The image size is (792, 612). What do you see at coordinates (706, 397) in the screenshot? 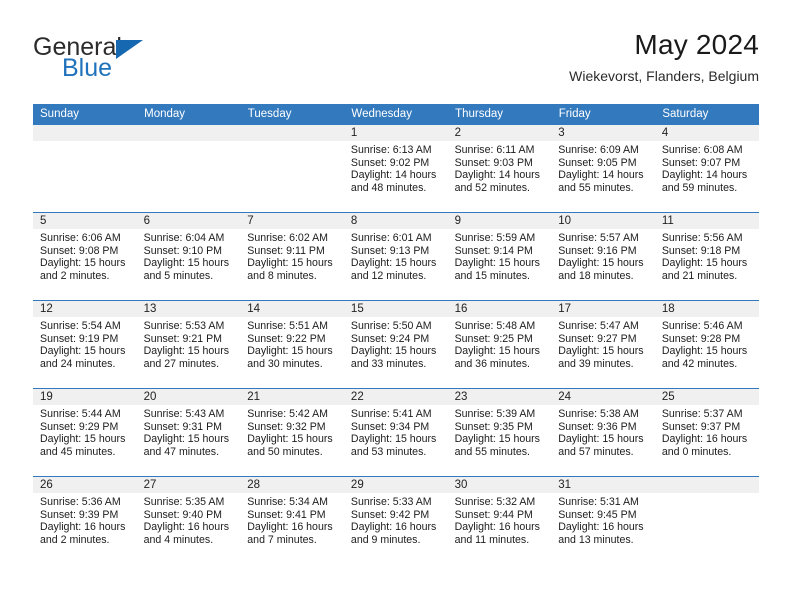
I see `day-number: 25` at bounding box center [706, 397].